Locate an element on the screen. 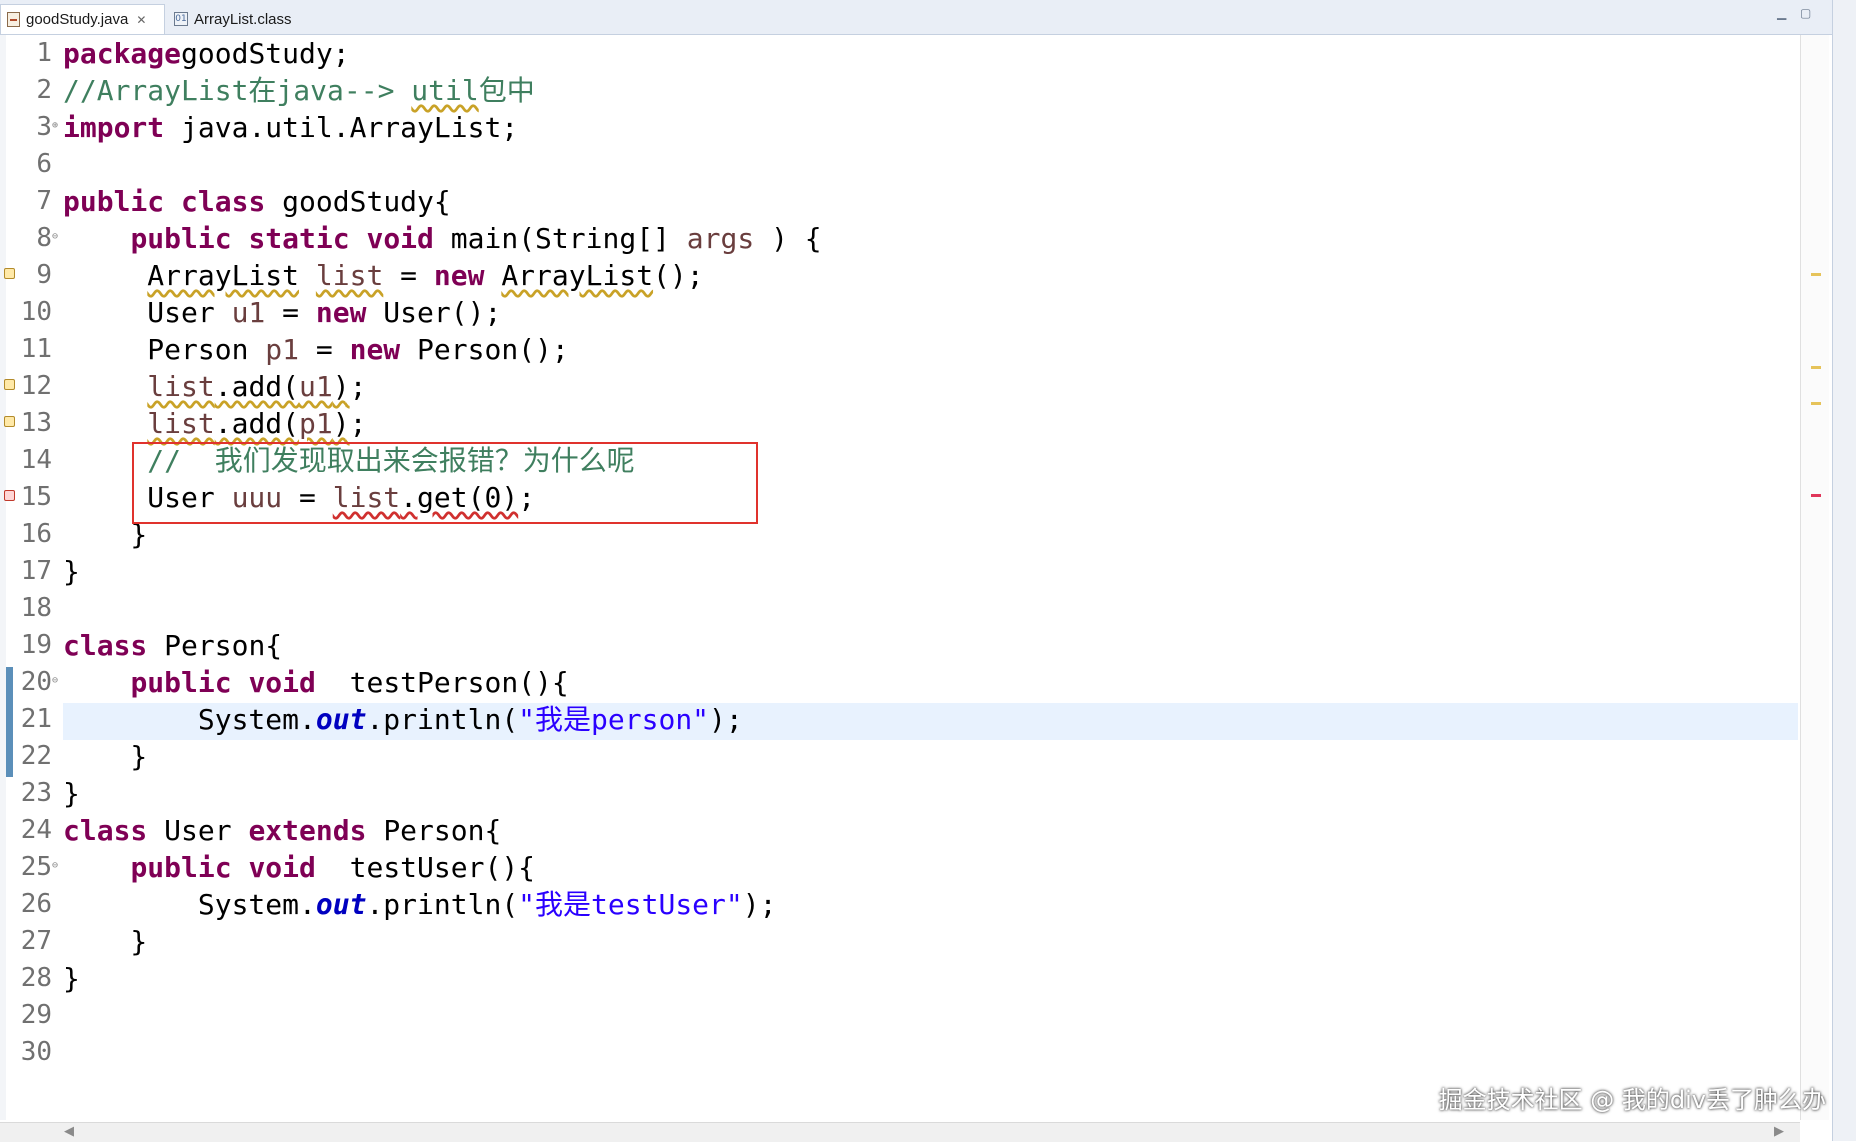 The height and width of the screenshot is (1142, 1856). code-line: 29 is located at coordinates (900, 1015).